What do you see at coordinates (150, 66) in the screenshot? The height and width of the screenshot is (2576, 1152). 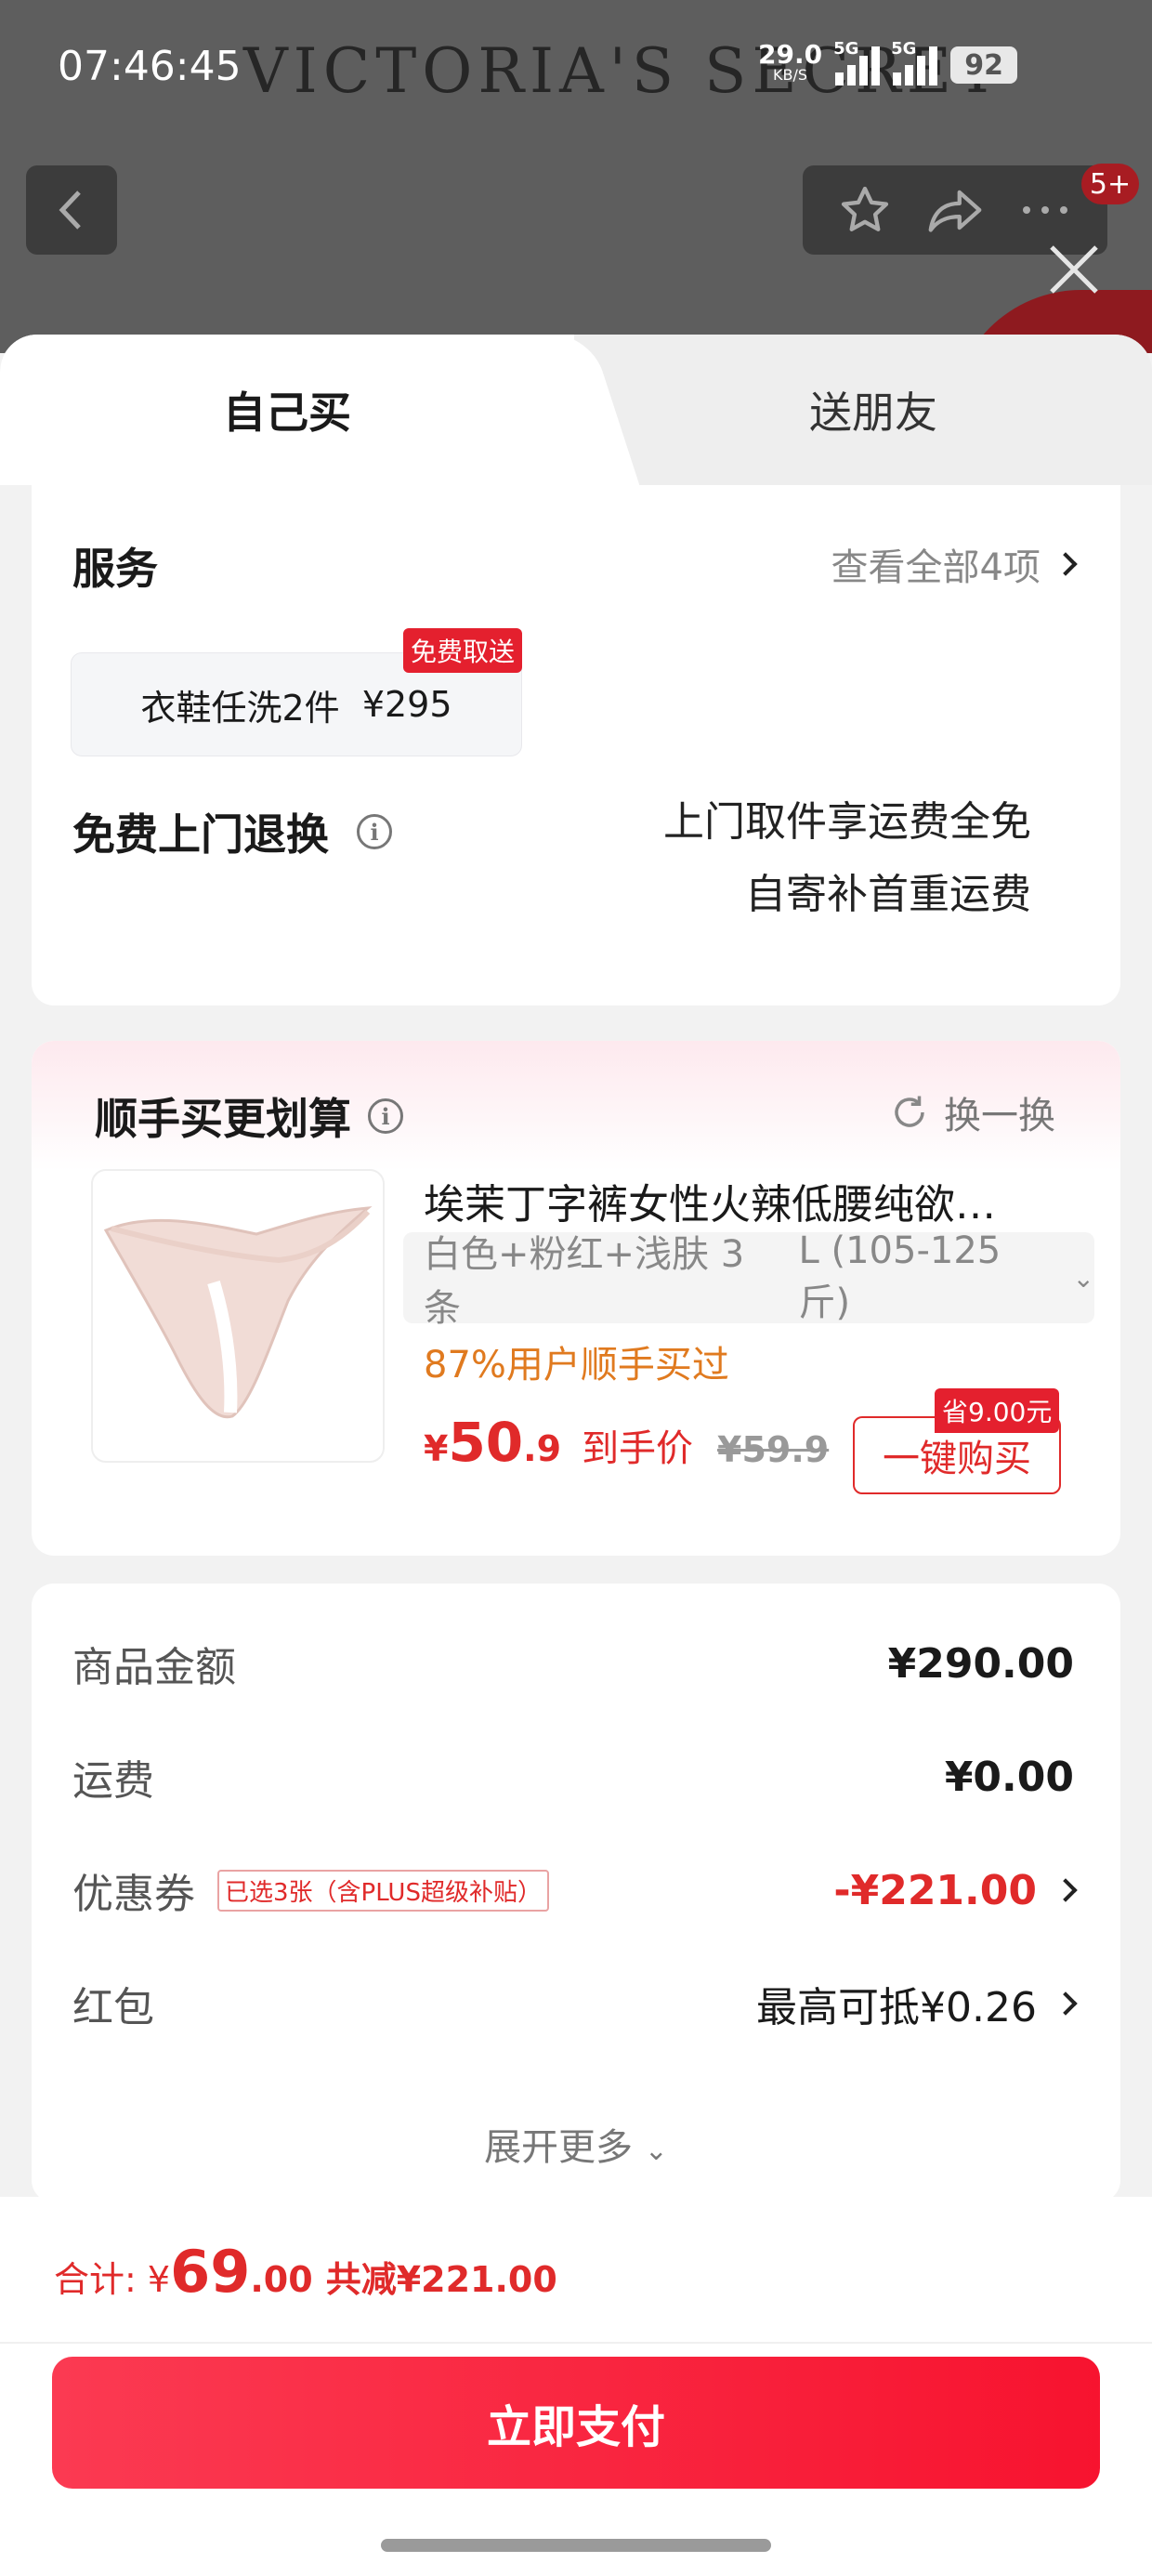 I see `status-time: 07:46:45` at bounding box center [150, 66].